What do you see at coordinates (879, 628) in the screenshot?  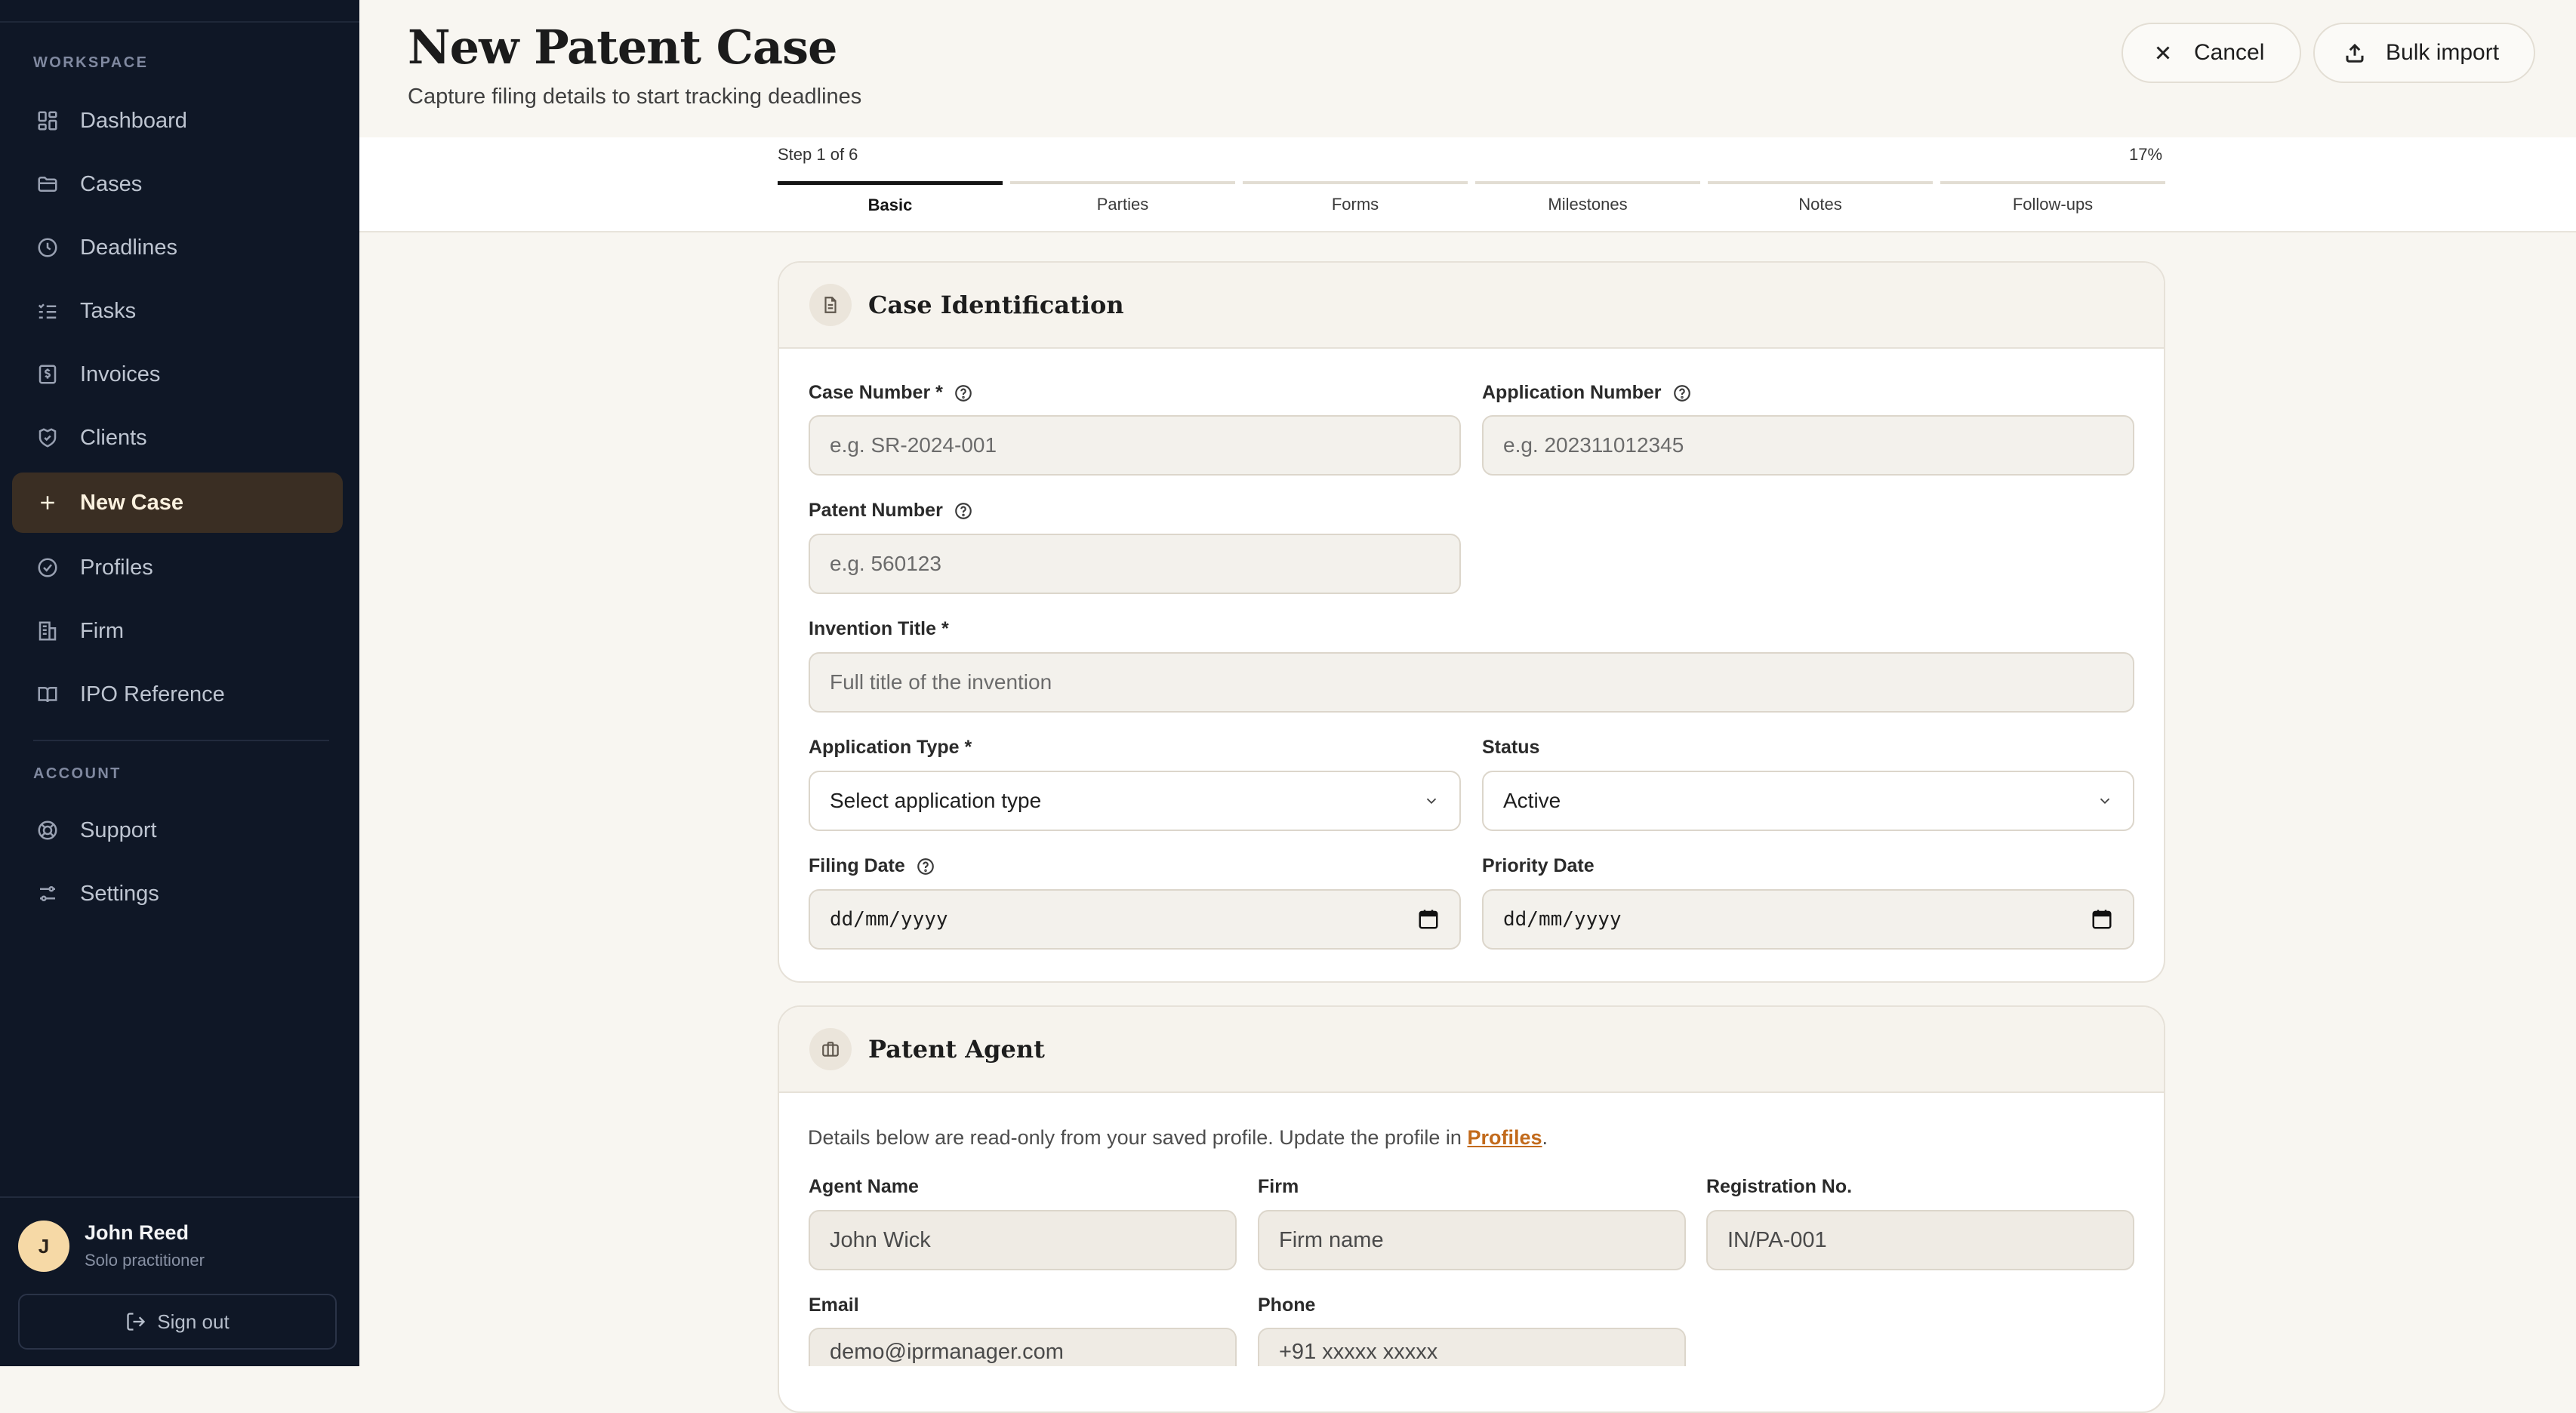 I see `invention-title-label: Invention Title *` at bounding box center [879, 628].